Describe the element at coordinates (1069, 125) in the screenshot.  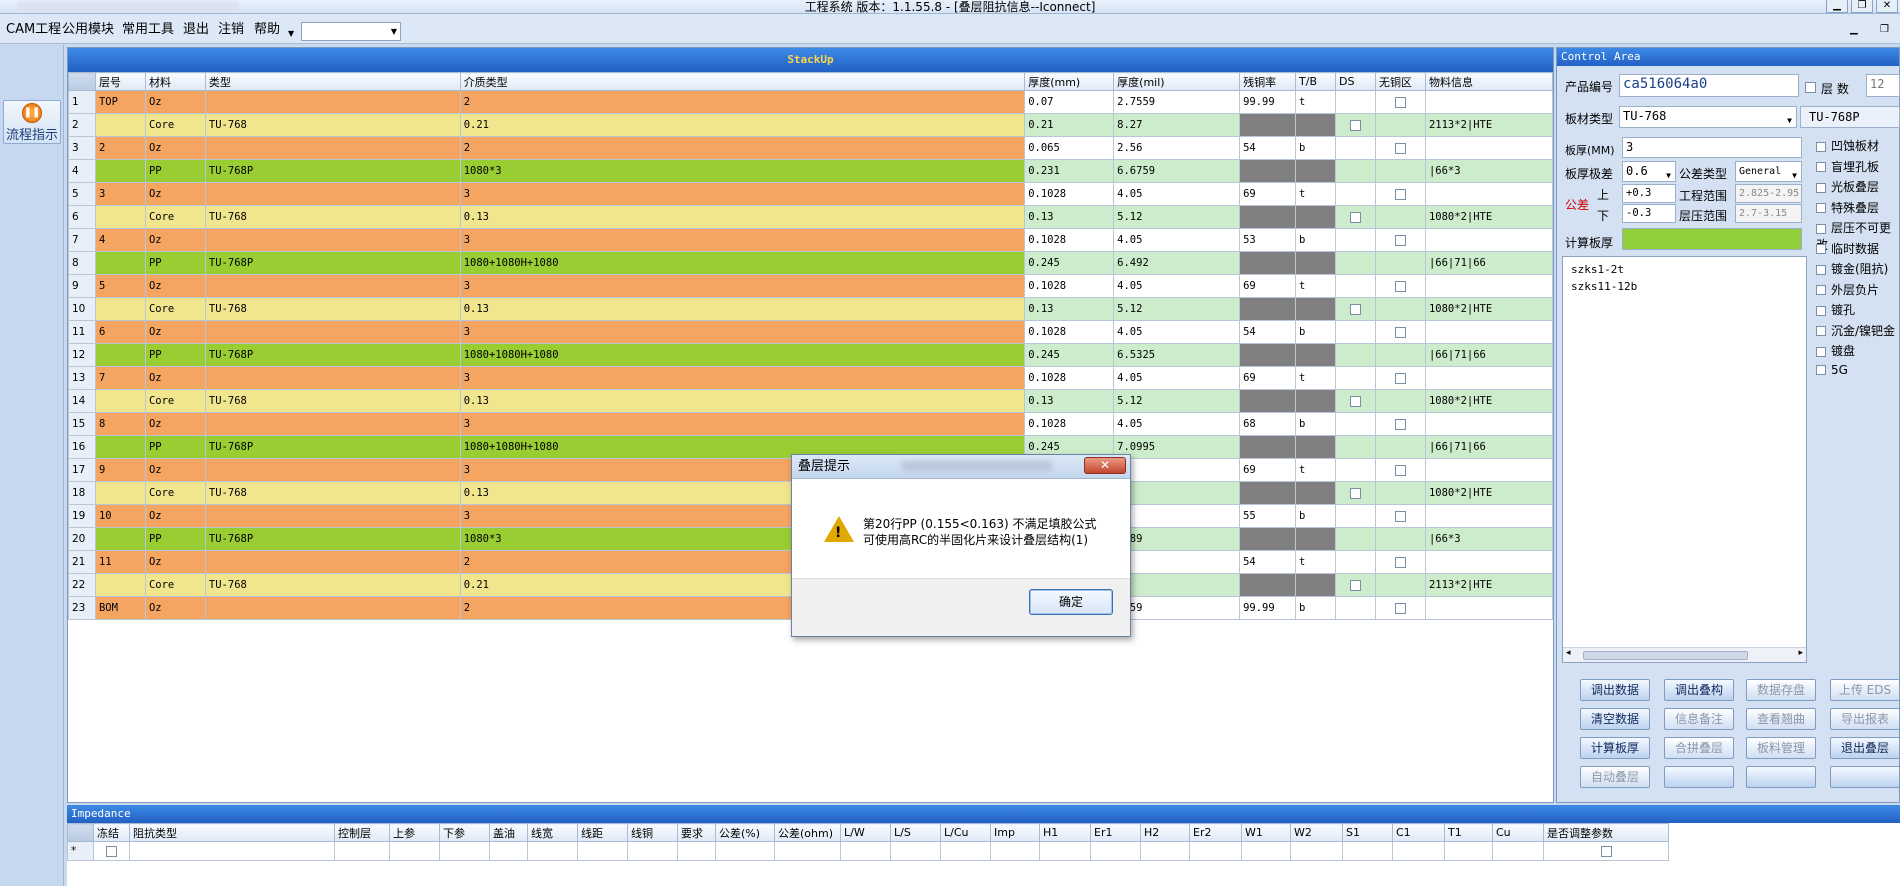
I see `cell-thickness-mm: 0.21` at that location.